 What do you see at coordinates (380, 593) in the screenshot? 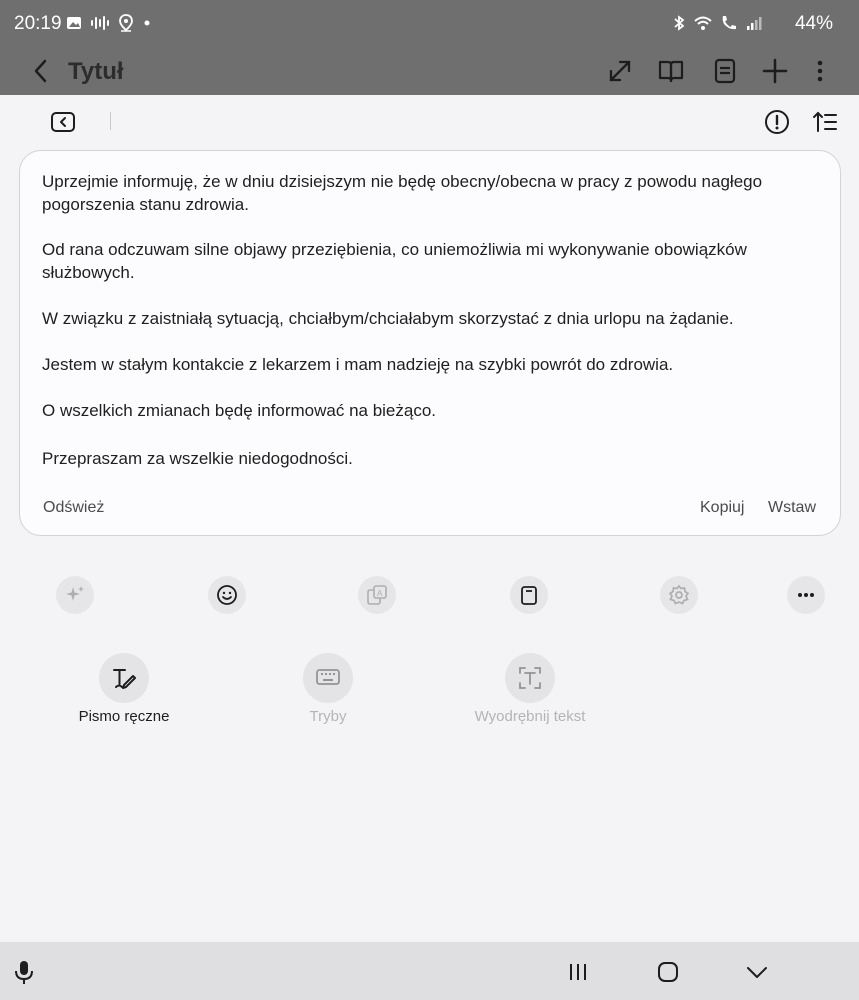
I see `svg-text: A` at bounding box center [380, 593].